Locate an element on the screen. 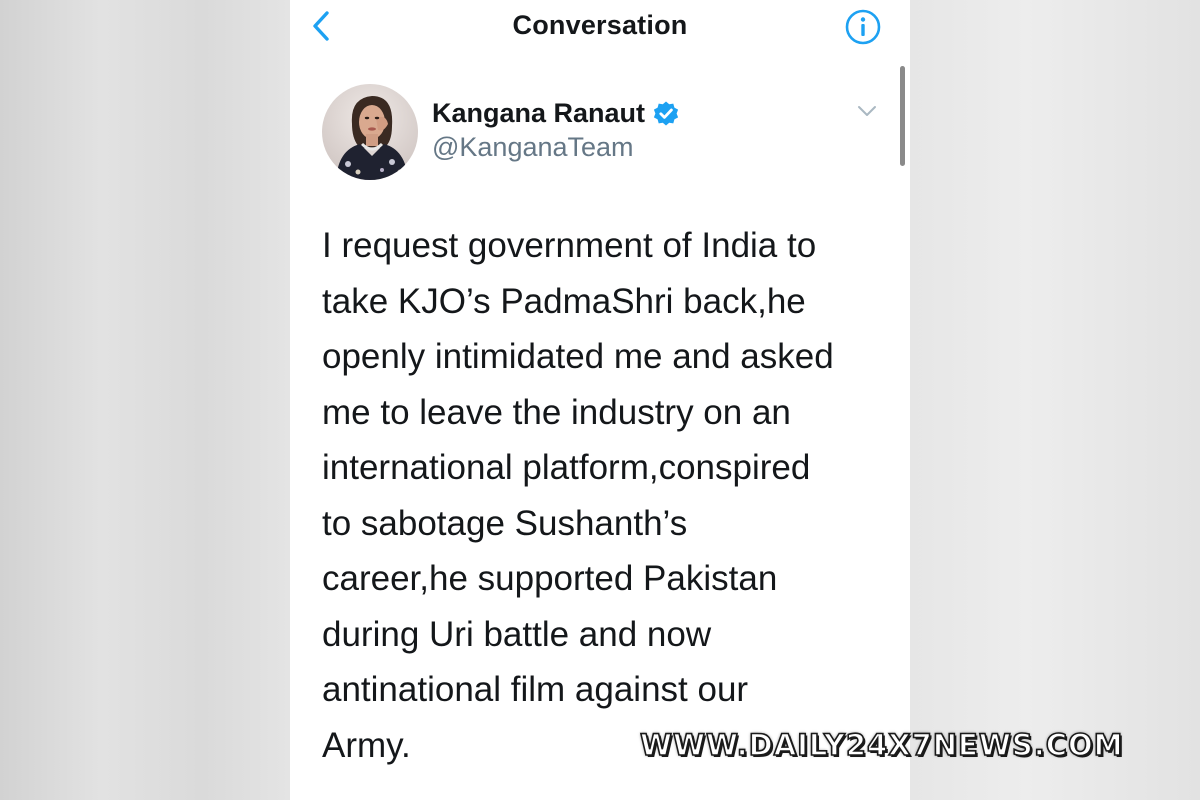 The height and width of the screenshot is (800, 1200). info-button is located at coordinates (863, 27).